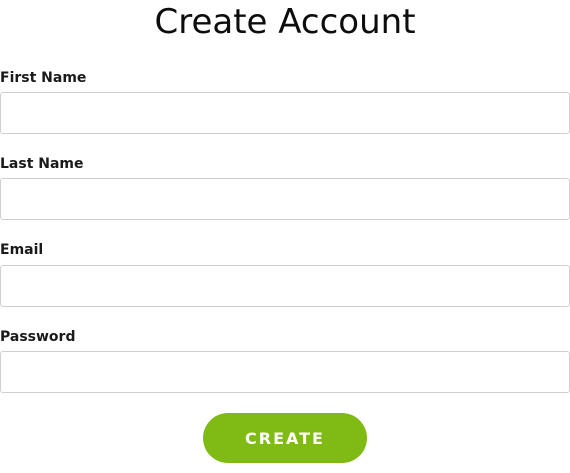 The height and width of the screenshot is (473, 570). What do you see at coordinates (285, 199) in the screenshot?
I see `last-name-input` at bounding box center [285, 199].